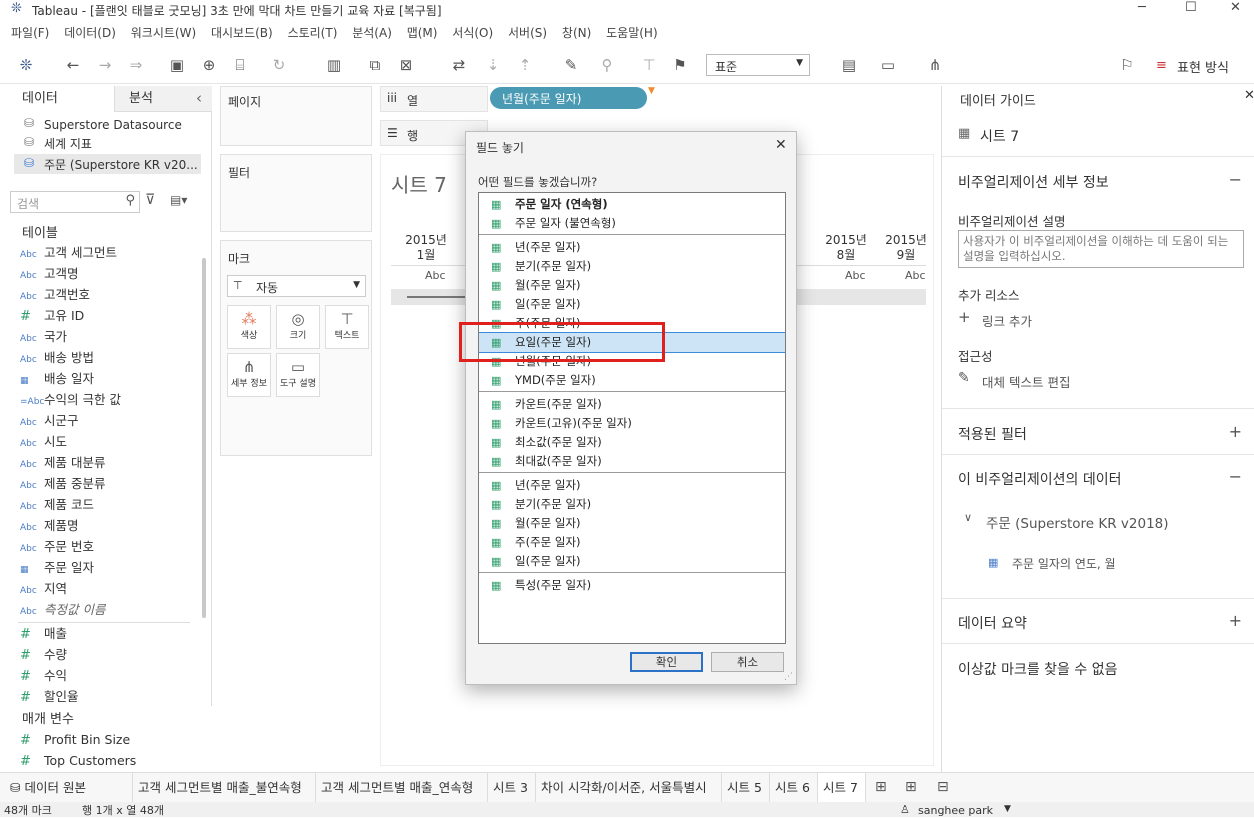 This screenshot has height=818, width=1254. What do you see at coordinates (955, 810) in the screenshot?
I see `user-name: sanghee park` at bounding box center [955, 810].